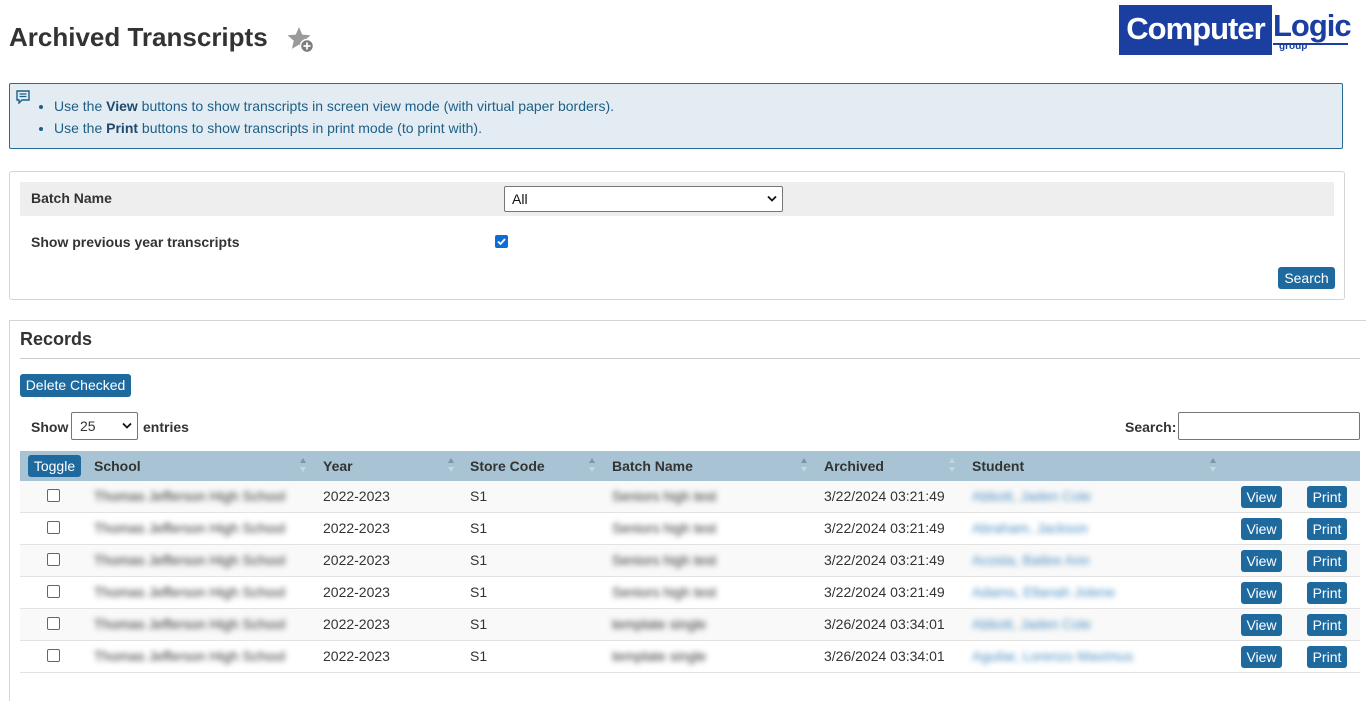  I want to click on delete-checked-button: Delete Checked, so click(75, 385).